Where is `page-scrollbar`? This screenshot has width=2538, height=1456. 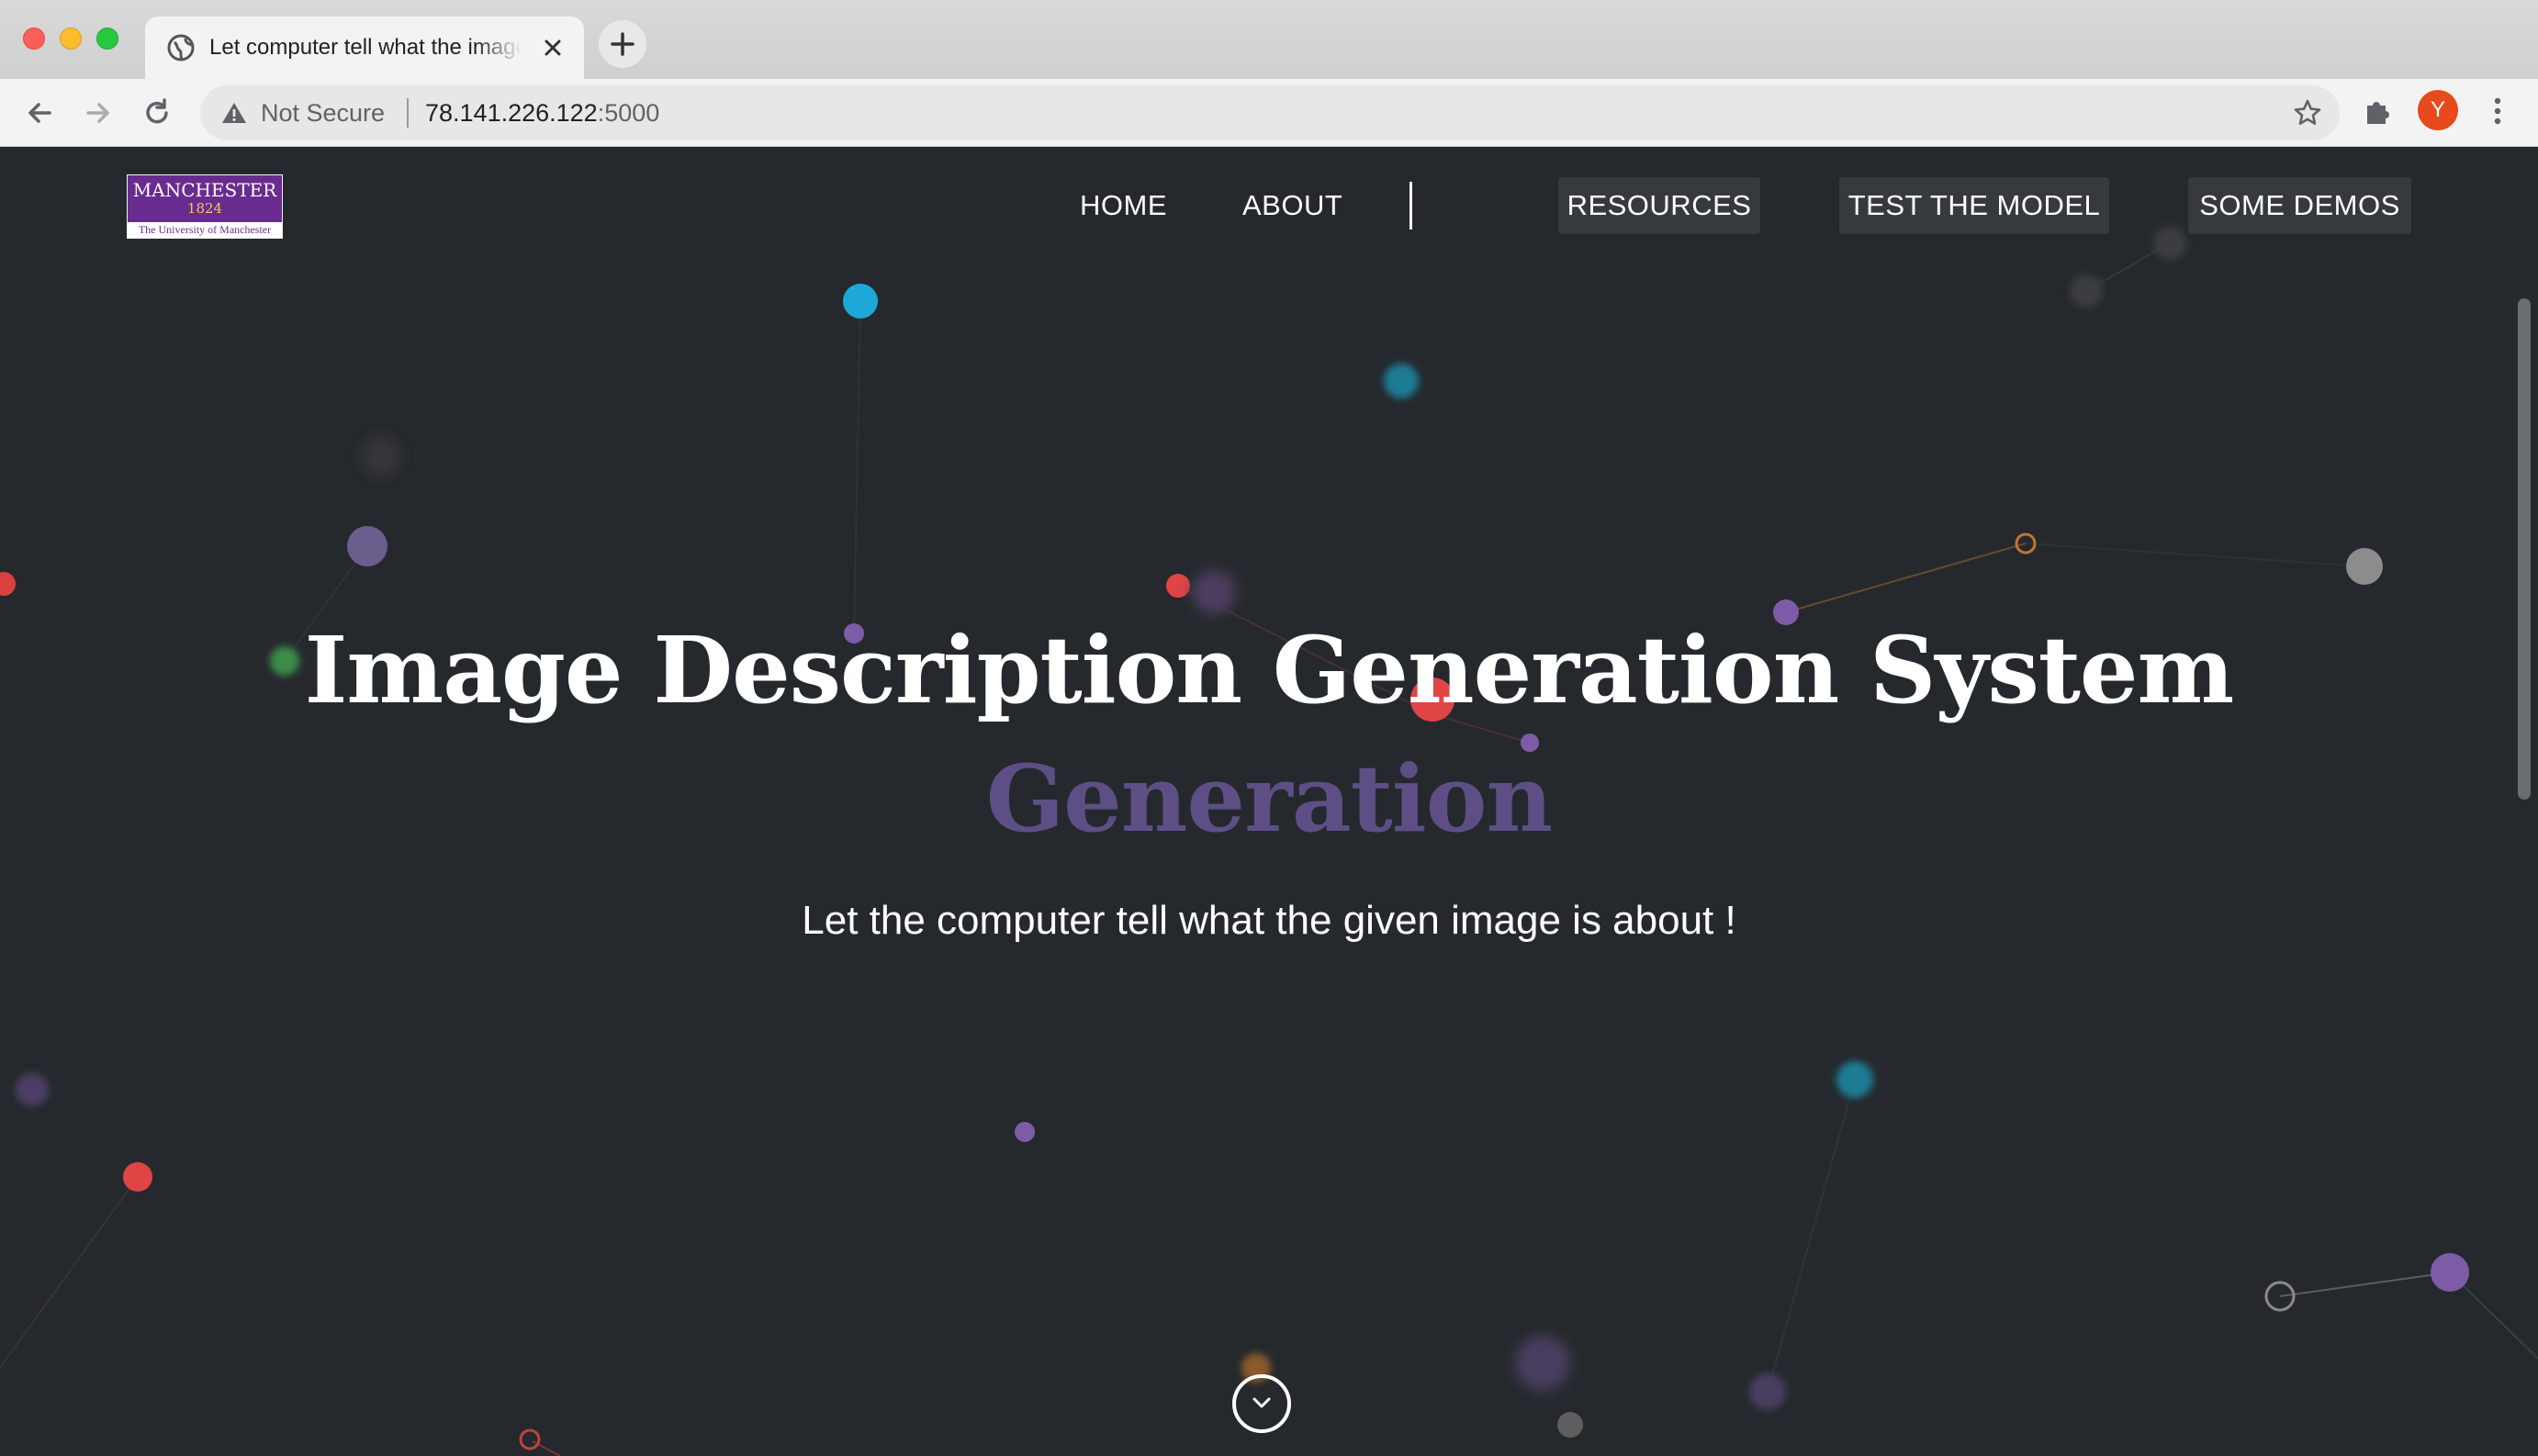 page-scrollbar is located at coordinates (2525, 549).